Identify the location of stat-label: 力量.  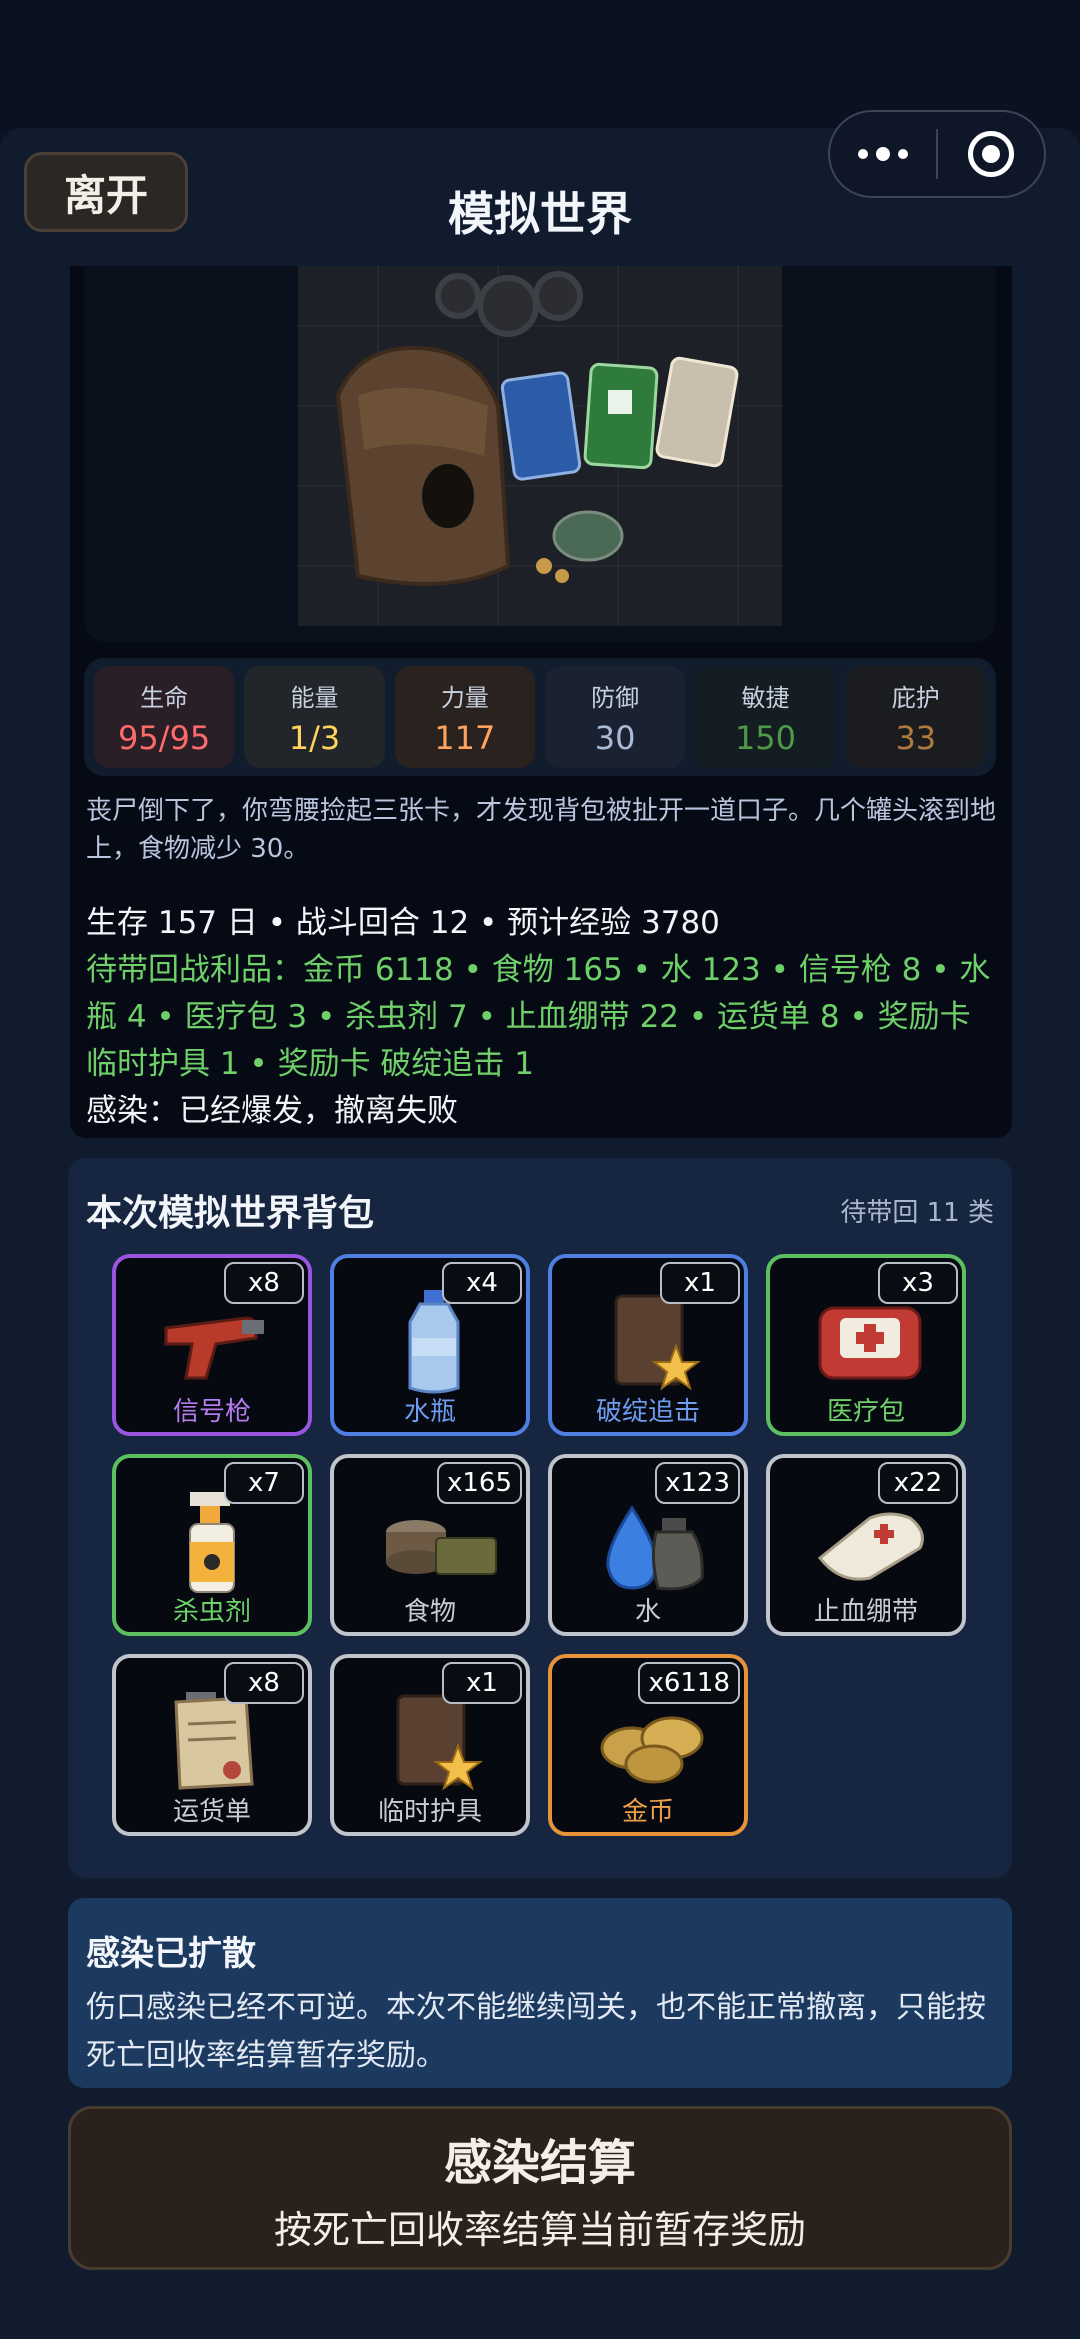
(464, 697).